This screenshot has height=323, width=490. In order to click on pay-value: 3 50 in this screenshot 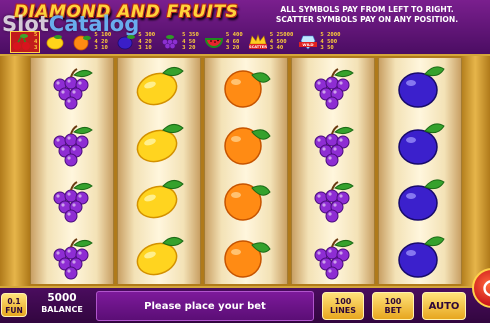, I will do `click(327, 48)`.